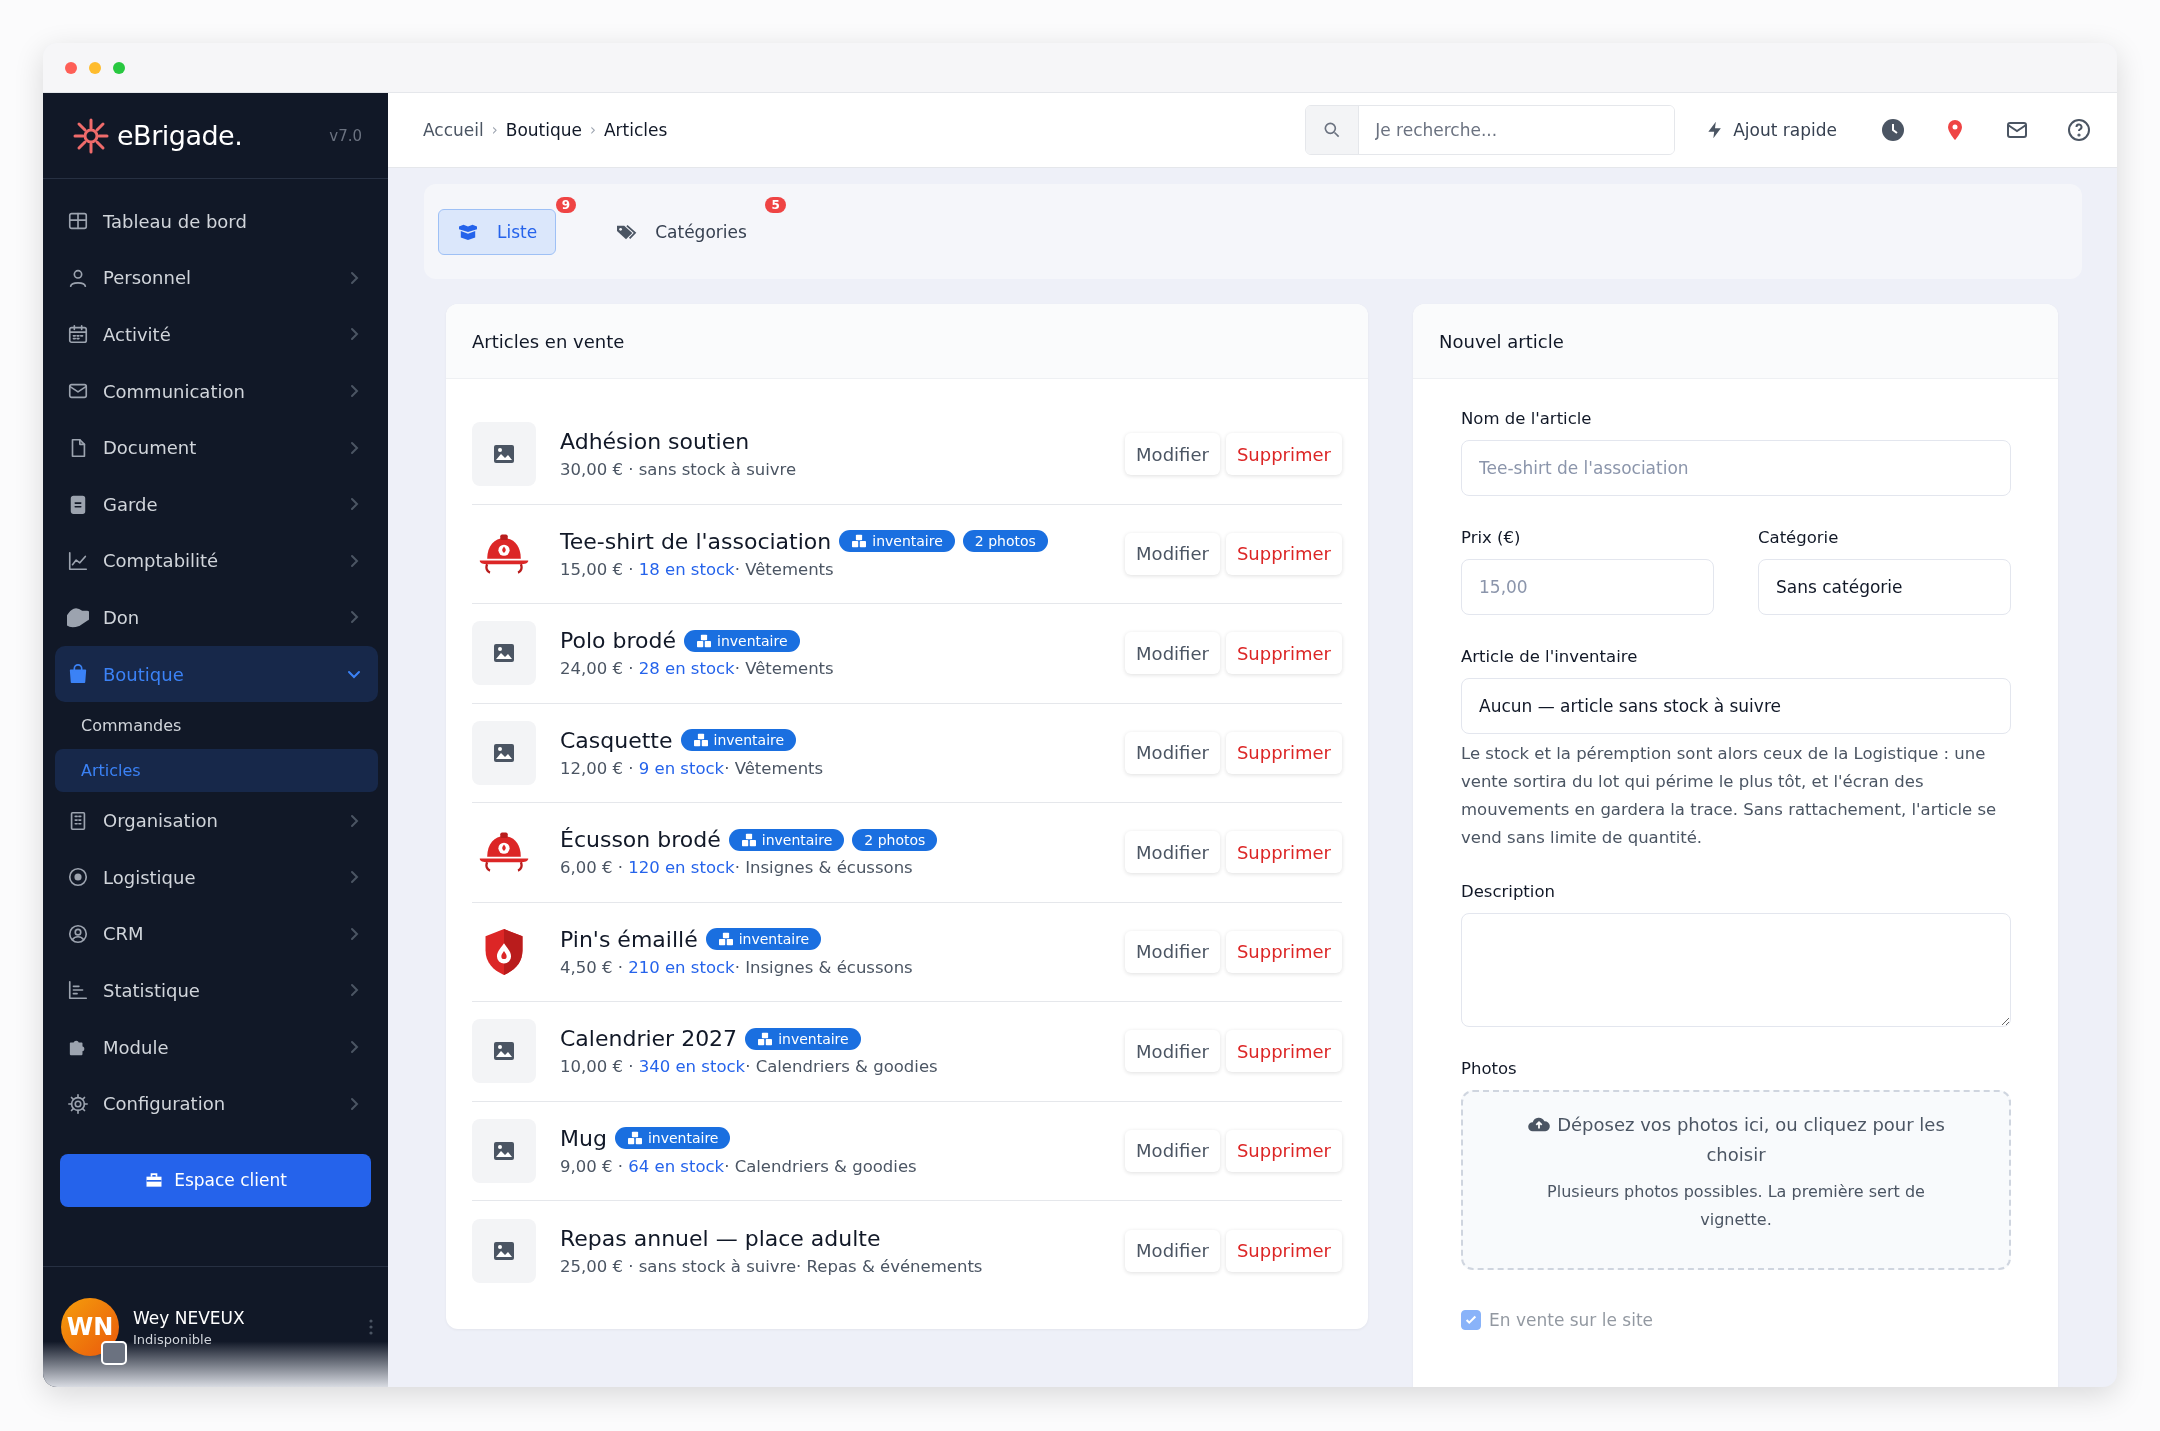  What do you see at coordinates (1736, 1180) in the screenshot?
I see `photo-dropzone: Déposez vos photos ici, ou cliquez pour les choisir Plusieurs photos possibles. La première sert de vignette.` at bounding box center [1736, 1180].